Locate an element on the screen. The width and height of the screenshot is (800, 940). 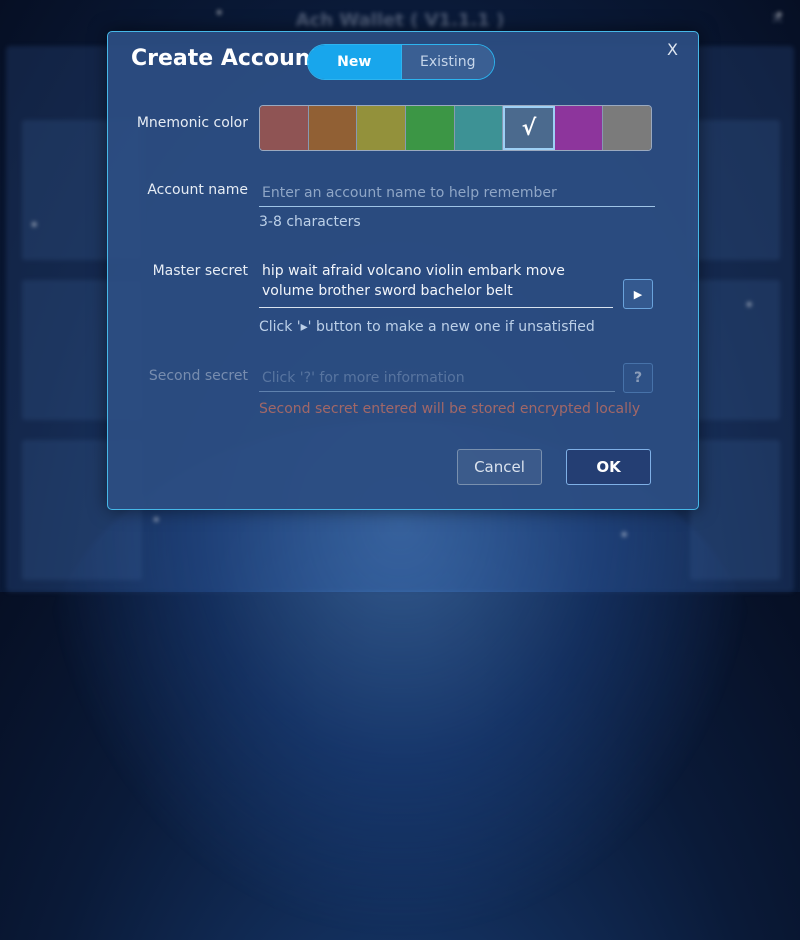
account-name-hint: 3-8 characters is located at coordinates (310, 222).